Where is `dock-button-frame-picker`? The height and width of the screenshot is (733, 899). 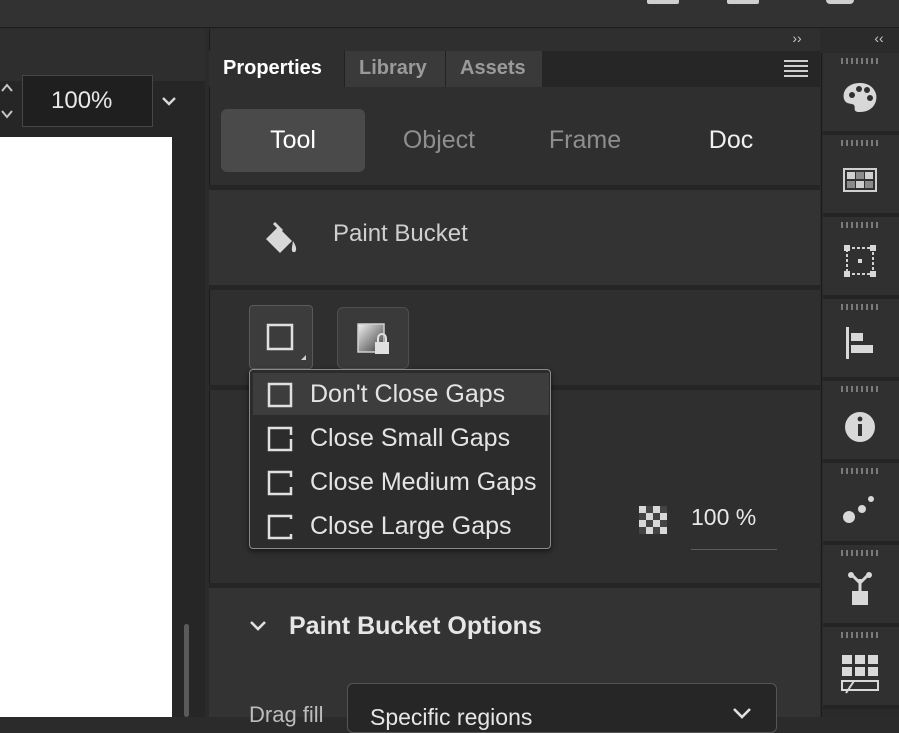 dock-button-frame-picker is located at coordinates (861, 668).